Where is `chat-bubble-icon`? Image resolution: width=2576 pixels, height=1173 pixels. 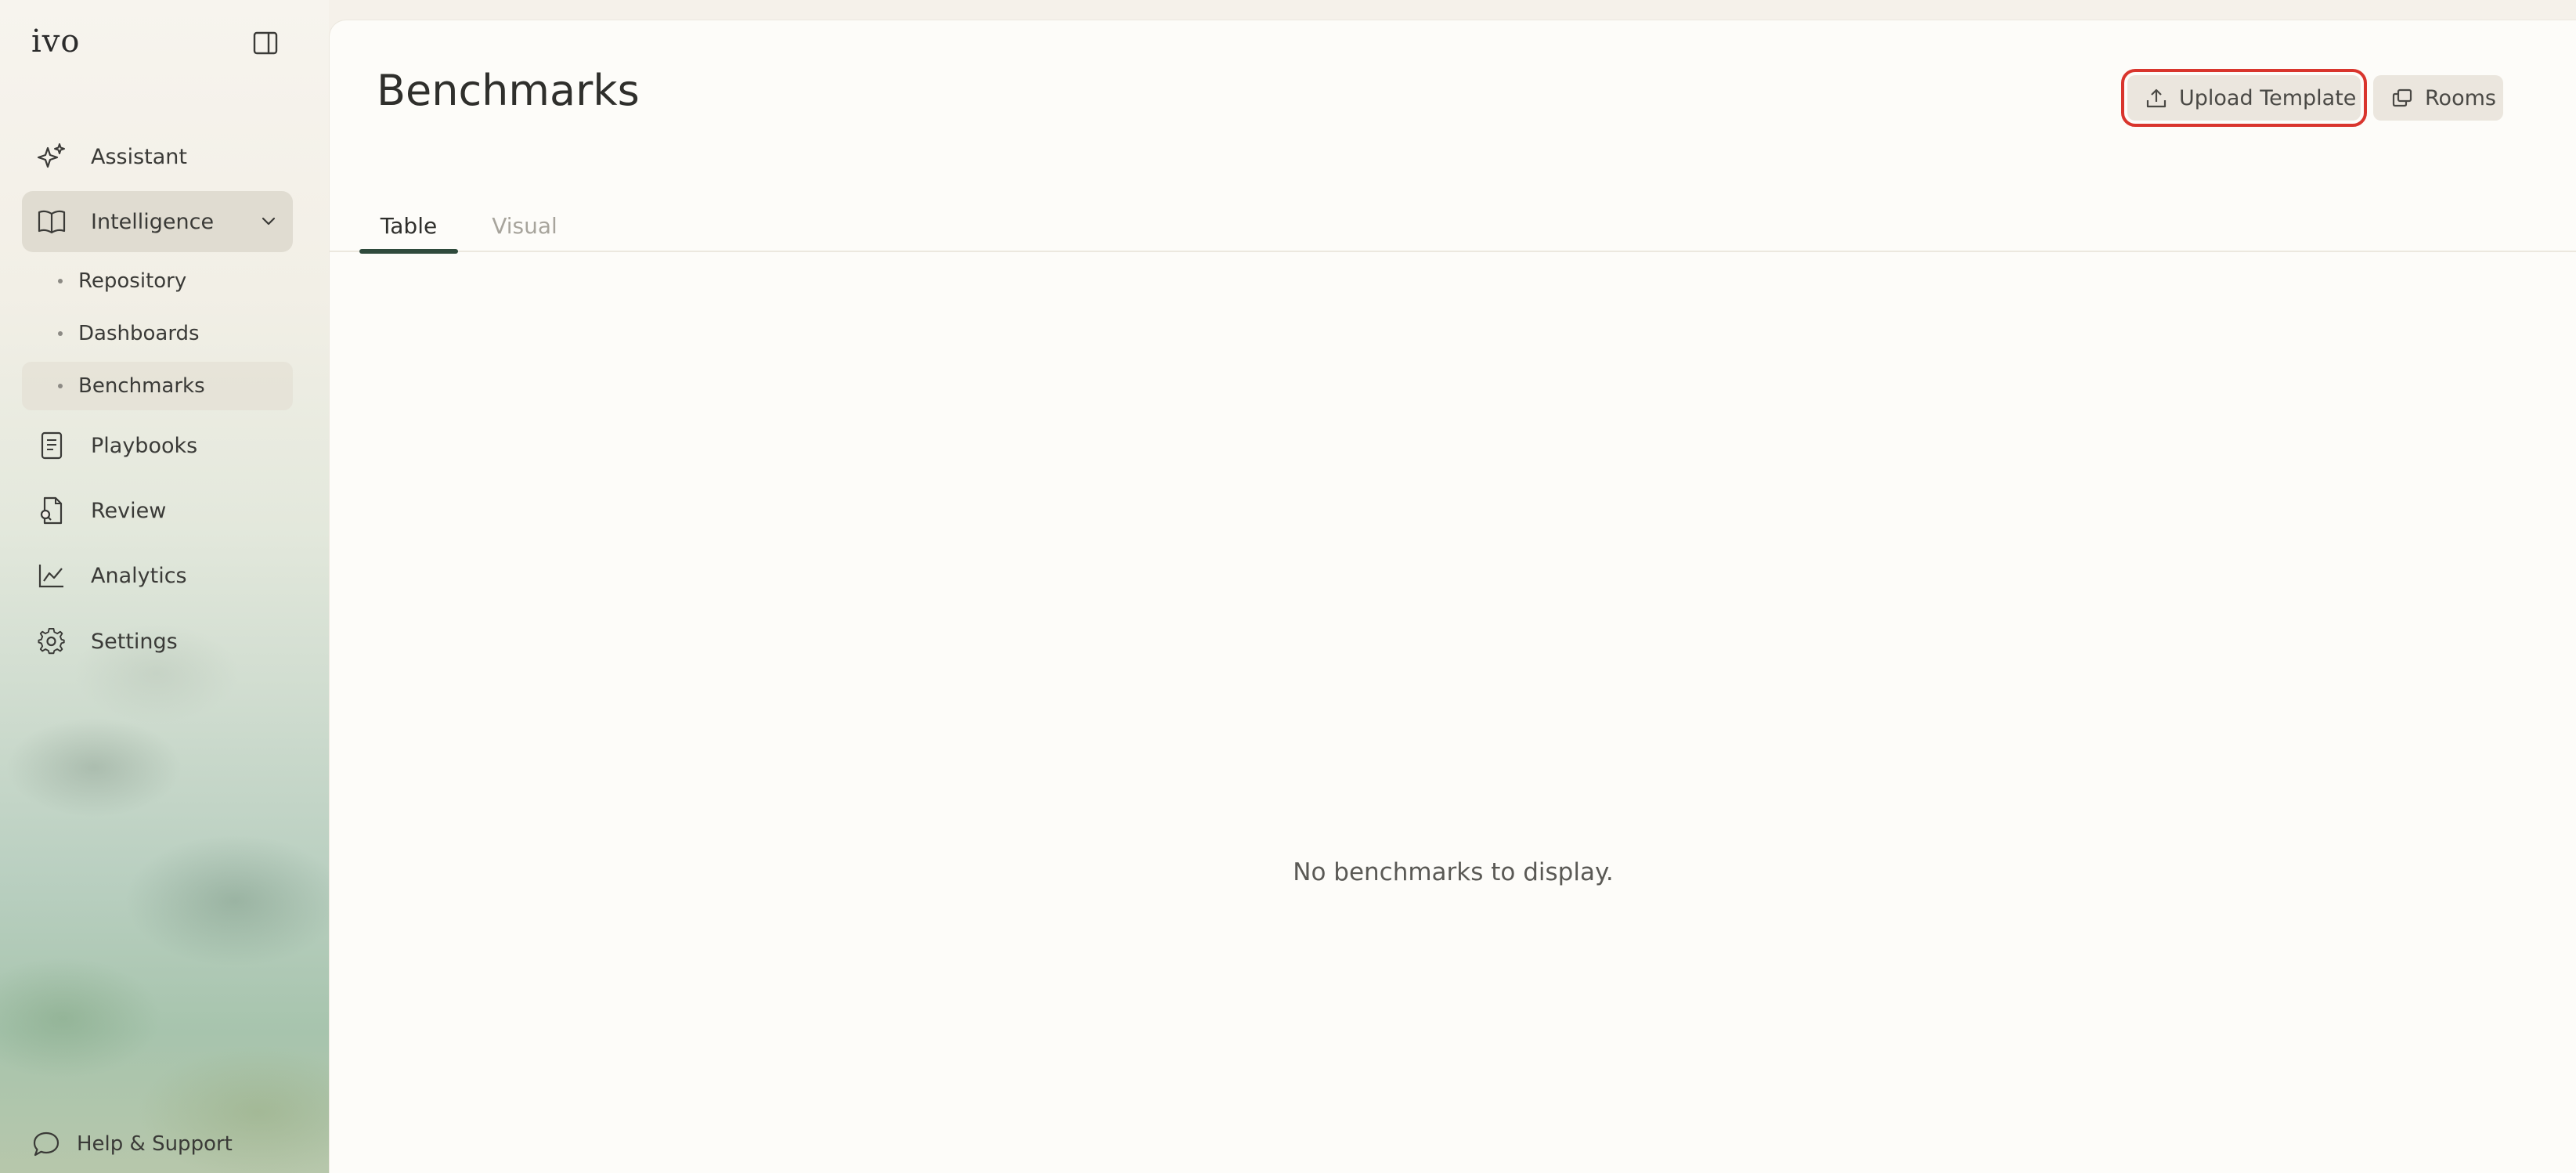
chat-bubble-icon is located at coordinates (46, 1144).